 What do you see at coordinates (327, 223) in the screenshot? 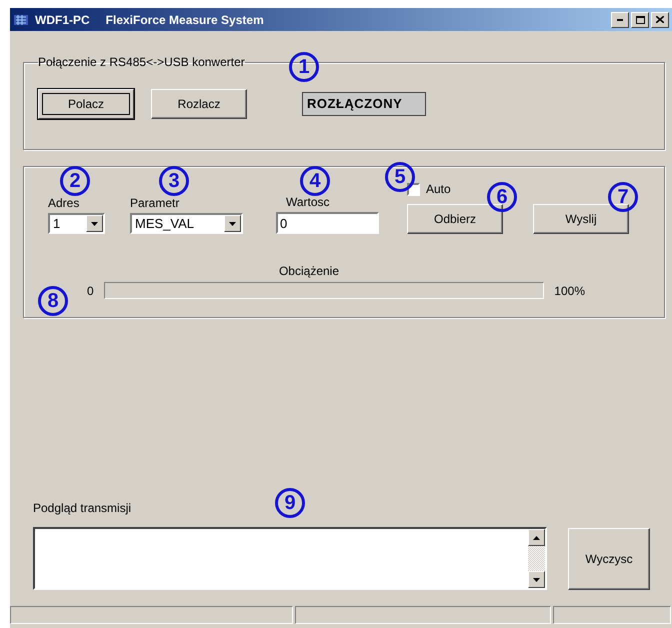
I see `value-field: 0` at bounding box center [327, 223].